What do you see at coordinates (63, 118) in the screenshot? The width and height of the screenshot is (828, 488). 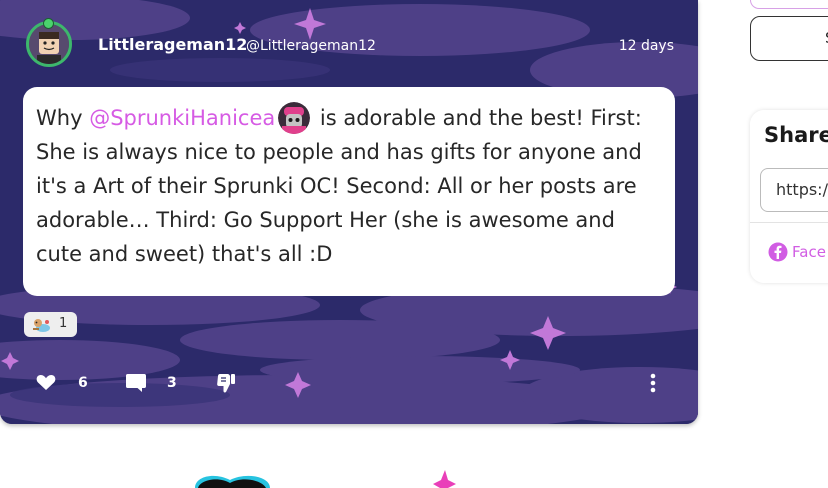 I see `post-text-intro: Why` at bounding box center [63, 118].